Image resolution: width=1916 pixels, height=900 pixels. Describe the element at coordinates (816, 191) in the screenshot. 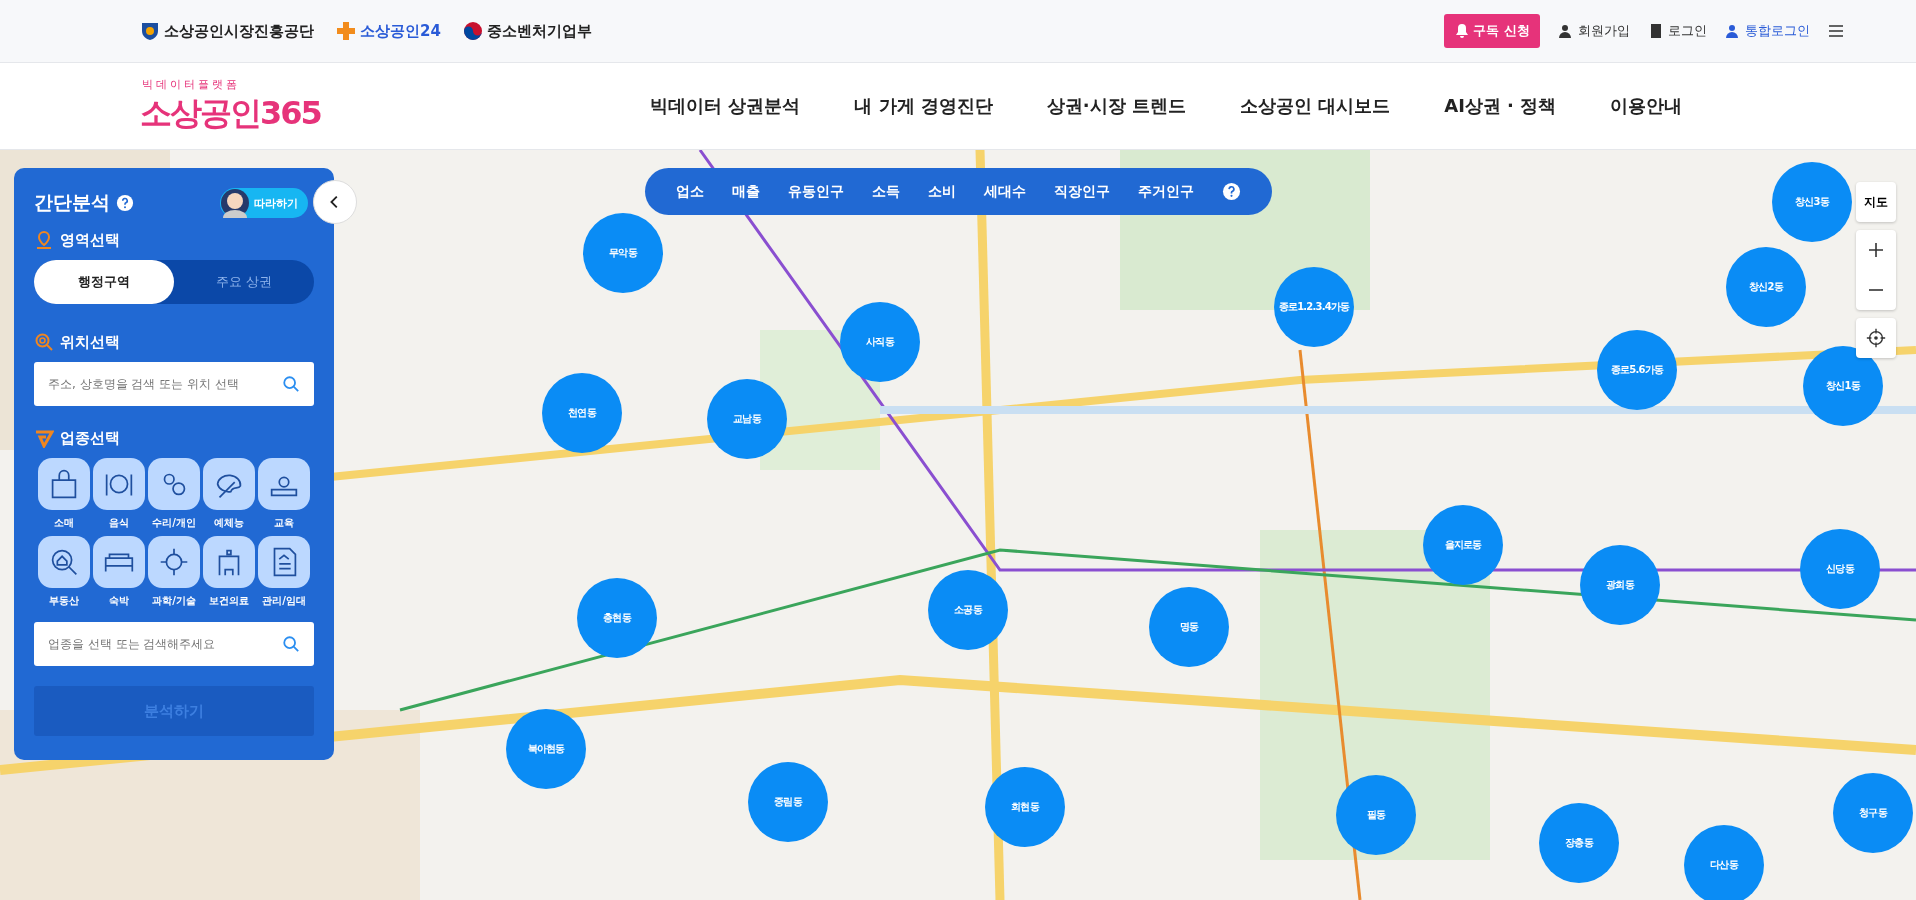

I see `category-tab: 유동인구` at that location.